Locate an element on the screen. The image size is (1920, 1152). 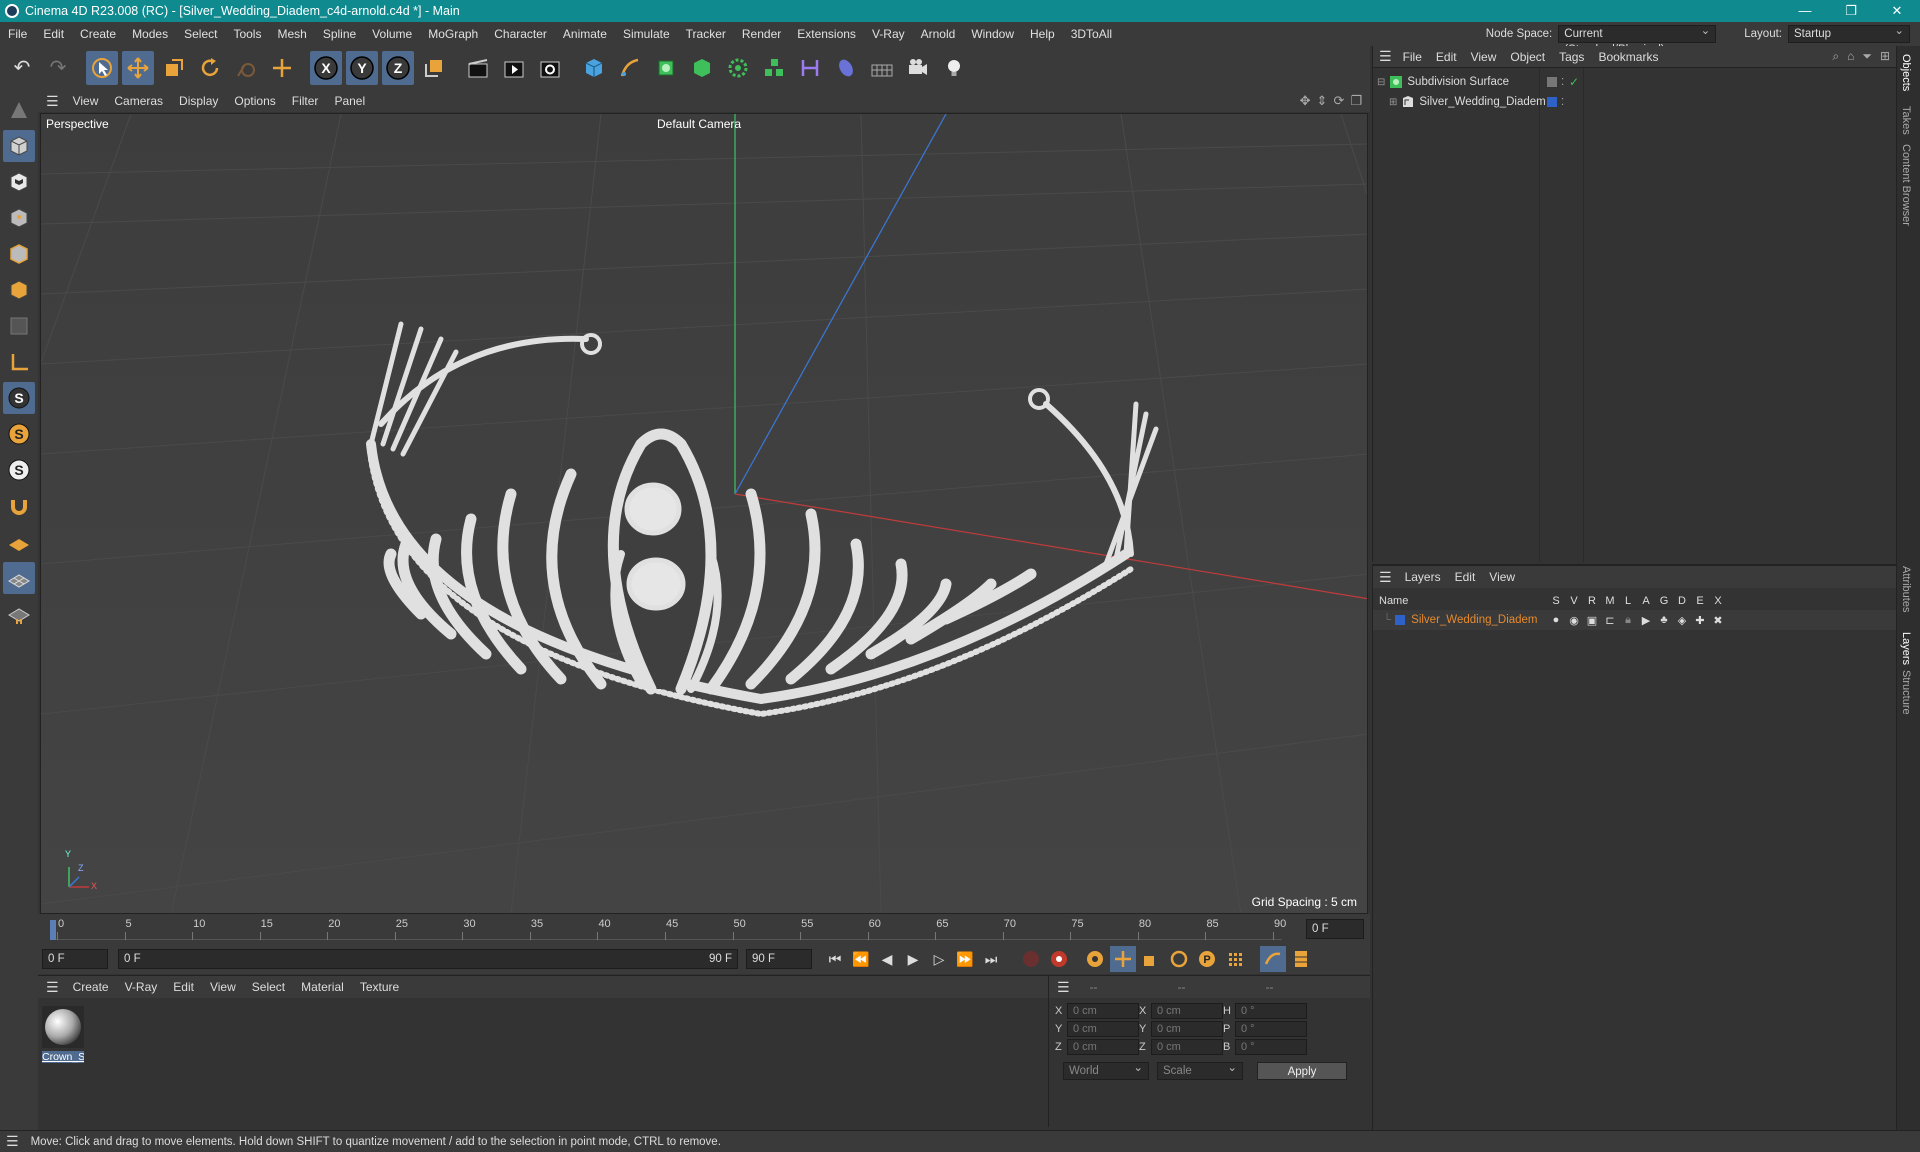
tree-expand-icon: ⊞ is located at coordinates (1393, 102).